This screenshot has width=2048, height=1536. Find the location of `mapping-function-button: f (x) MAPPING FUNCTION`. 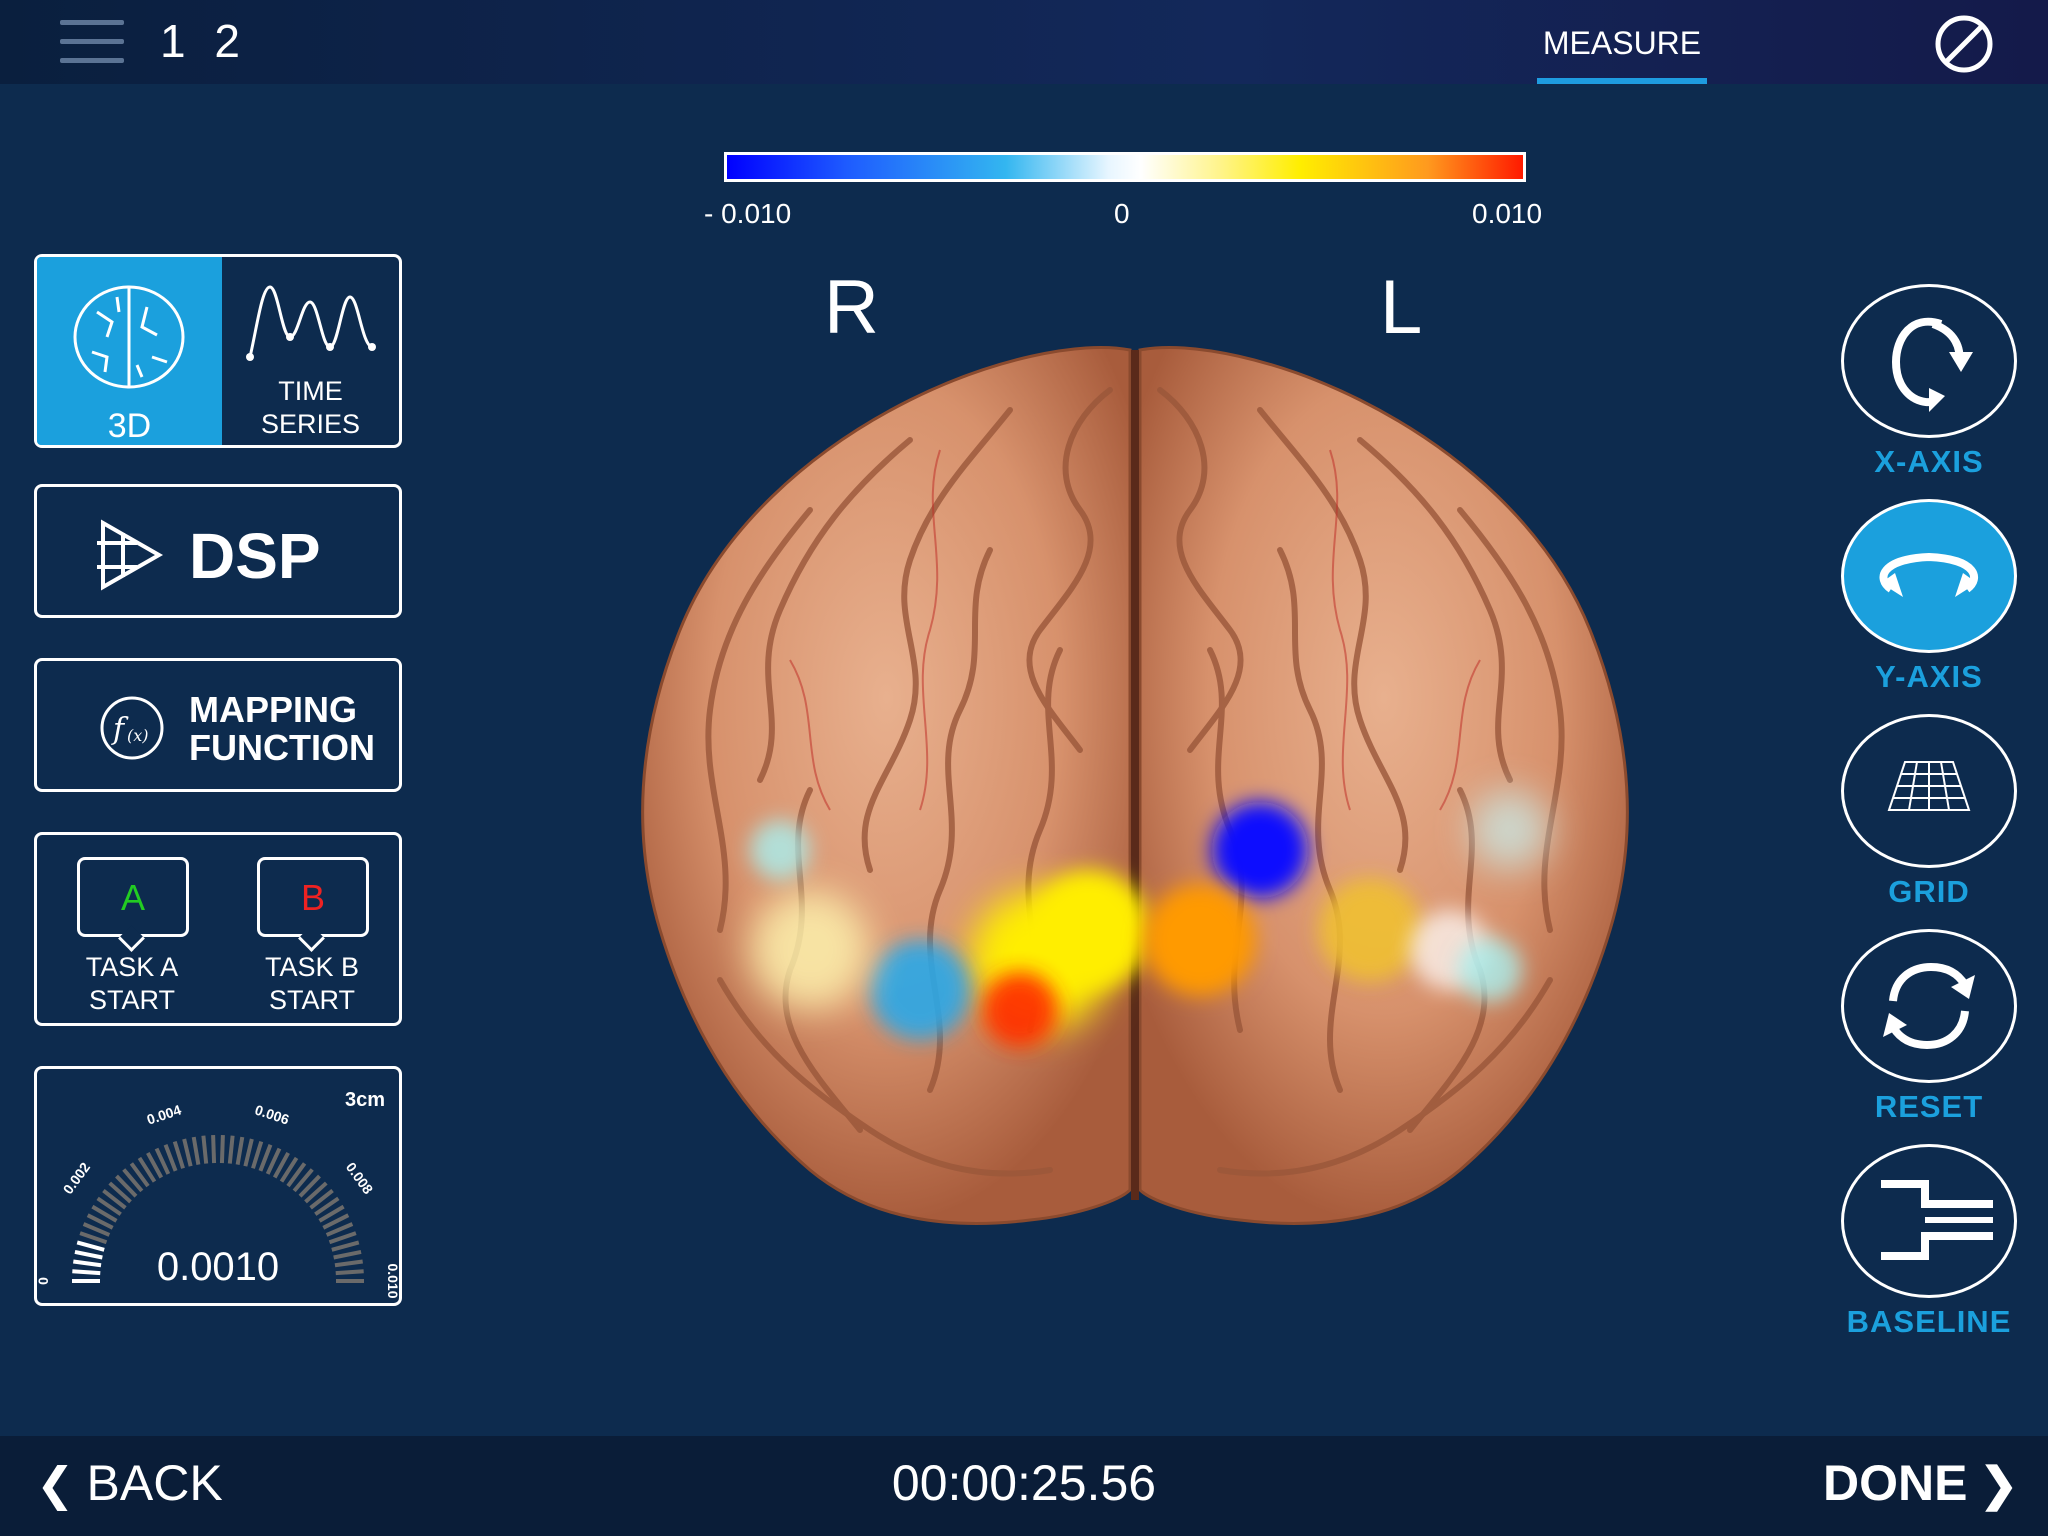

mapping-function-button: f (x) MAPPING FUNCTION is located at coordinates (218, 725).